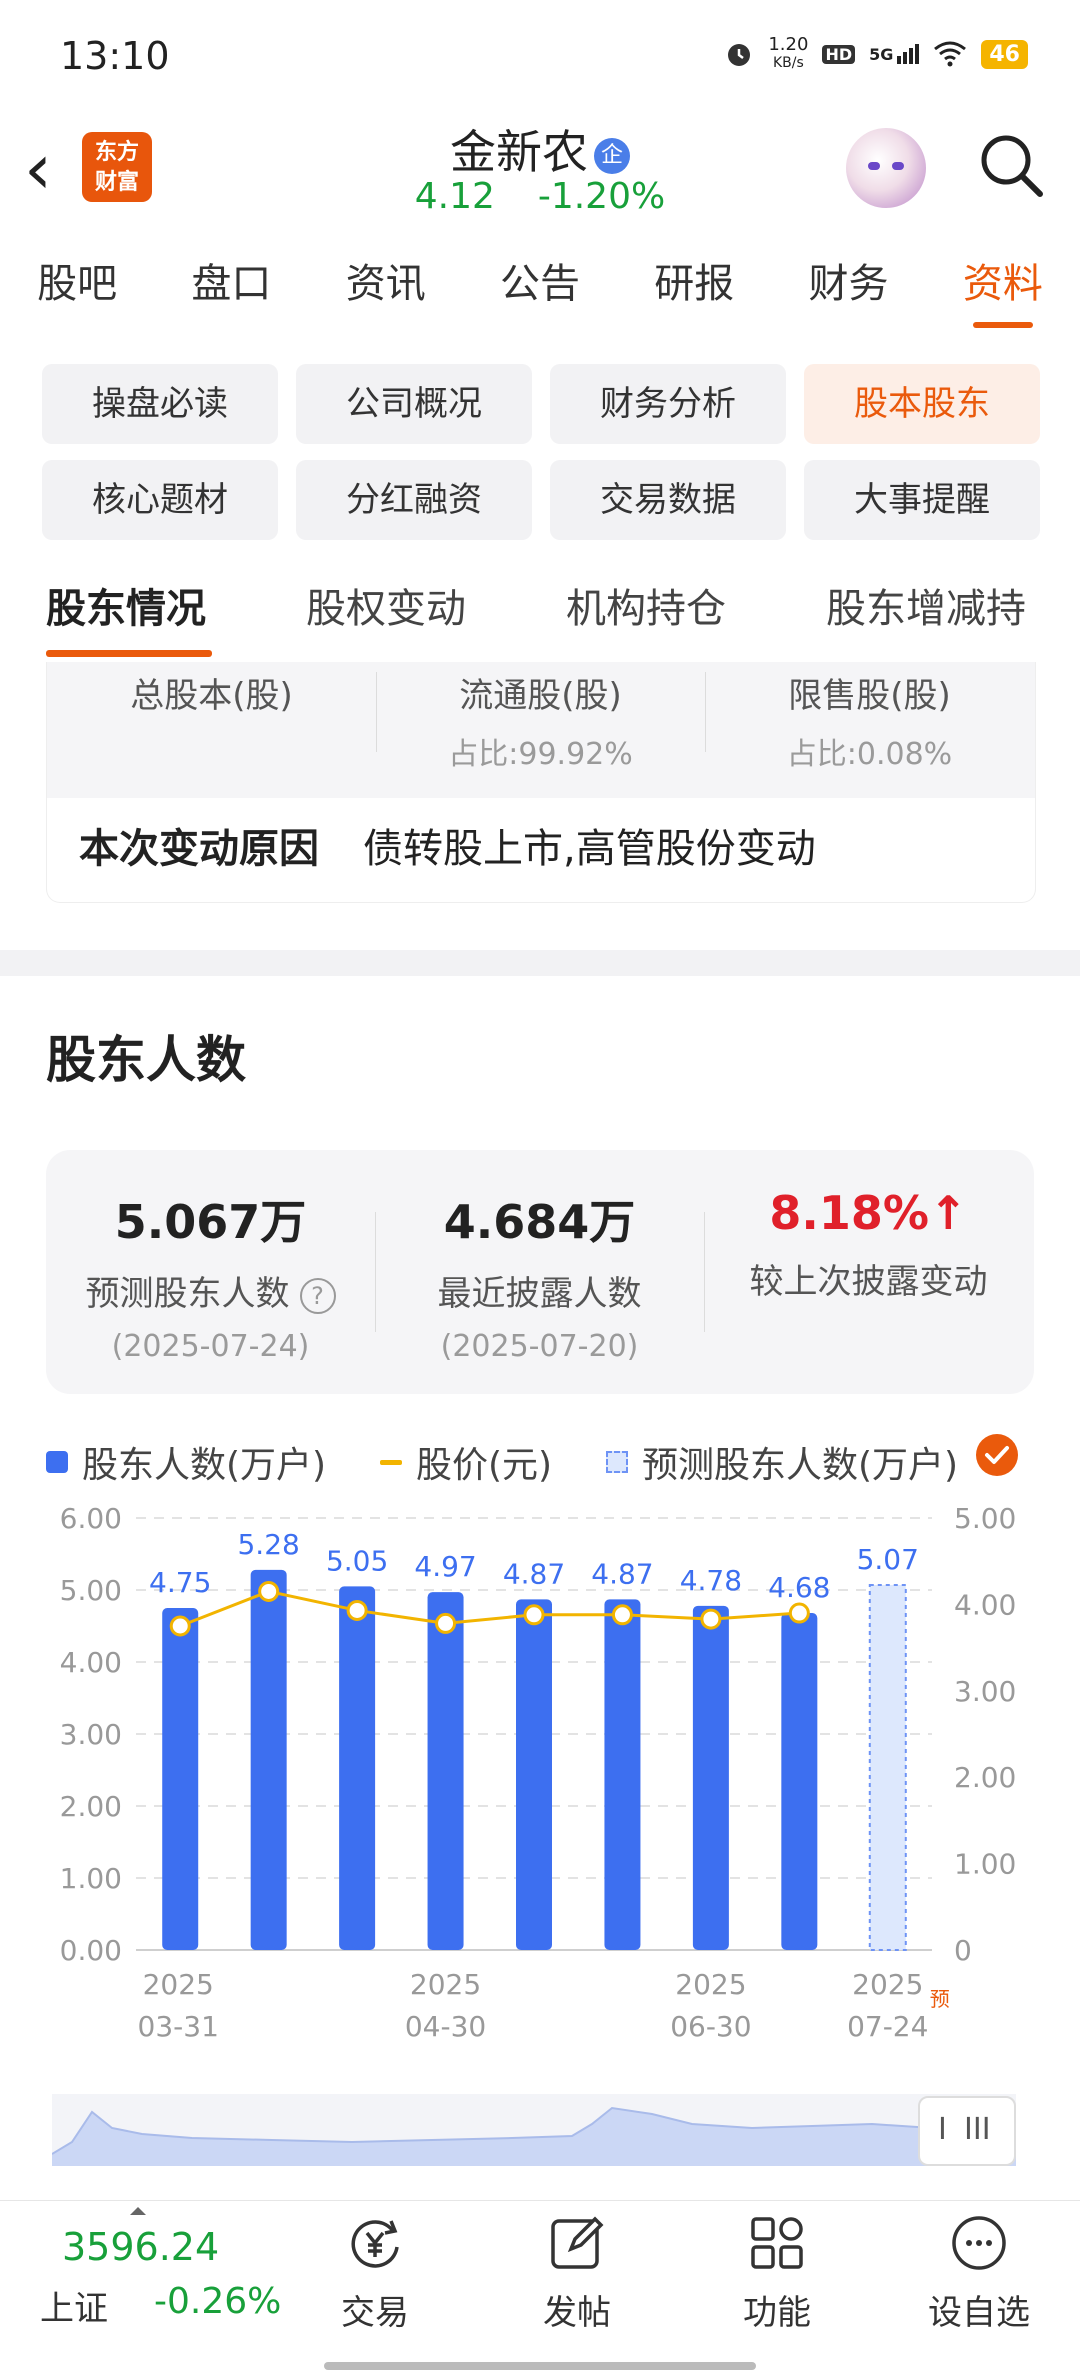 This screenshot has height=2377, width=1080. Describe the element at coordinates (540, 2366) in the screenshot. I see `home-indicator` at that location.